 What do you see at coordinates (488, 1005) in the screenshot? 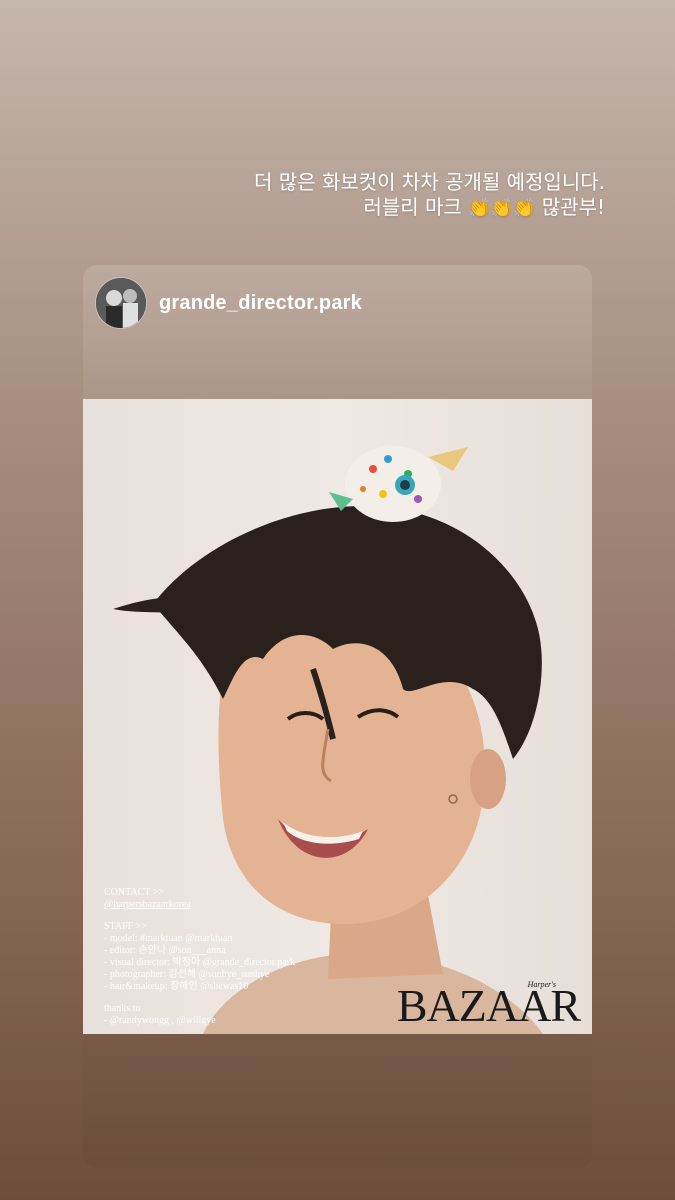
I see `bazaar-logo: BAZAAR` at bounding box center [488, 1005].